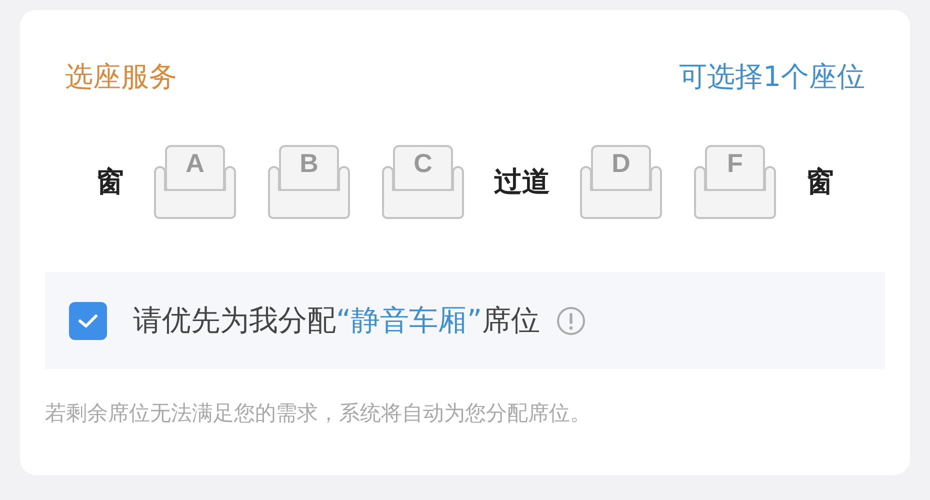 Image resolution: width=930 pixels, height=500 pixels. Describe the element at coordinates (336, 320) in the screenshot. I see `option-label: 请优先为我分配“静音车厢”席位` at that location.